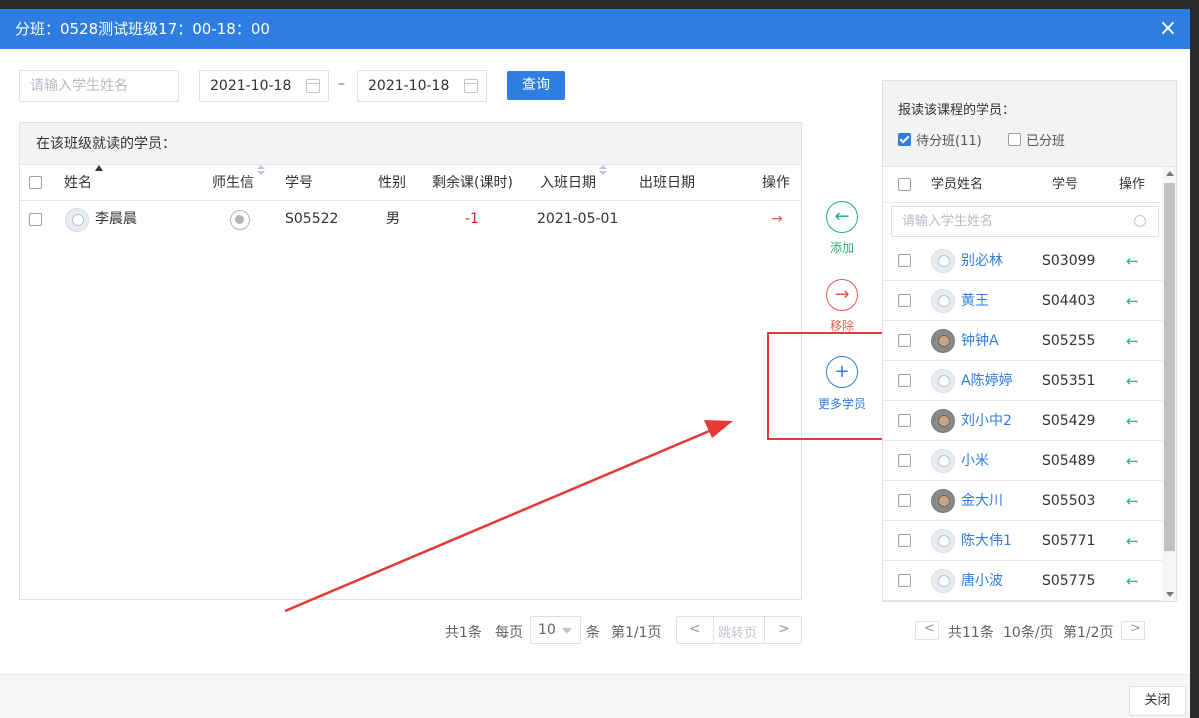 The height and width of the screenshot is (718, 1199). I want to click on list-item: 陈大伟1 S05771 ←, so click(1023, 541).